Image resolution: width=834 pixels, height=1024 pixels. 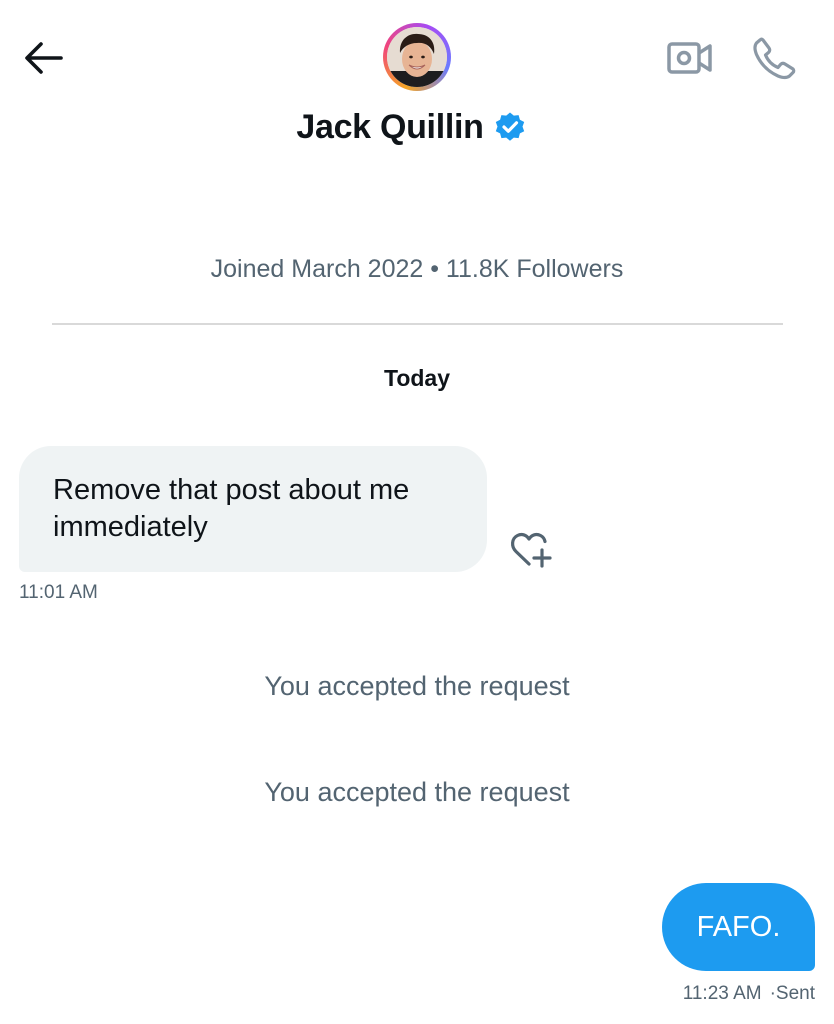 I want to click on contact-name: Jack Quillin, so click(x=390, y=126).